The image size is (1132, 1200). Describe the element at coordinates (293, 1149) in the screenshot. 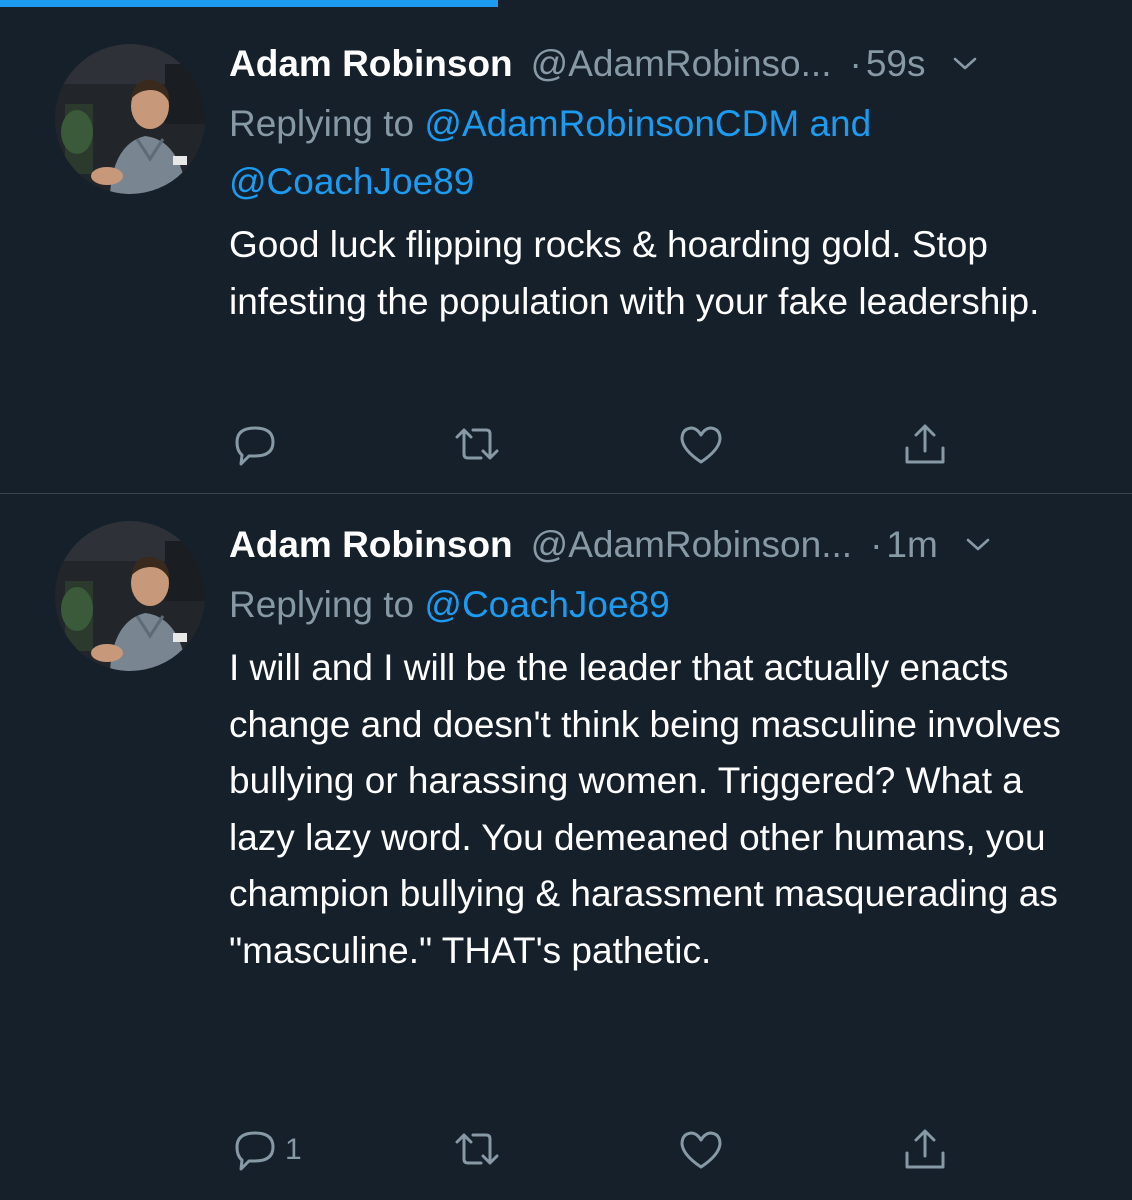

I see `reply-count: 1` at that location.